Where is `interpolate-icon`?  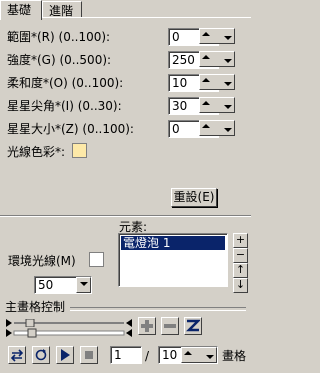 interpolate-icon is located at coordinates (193, 325).